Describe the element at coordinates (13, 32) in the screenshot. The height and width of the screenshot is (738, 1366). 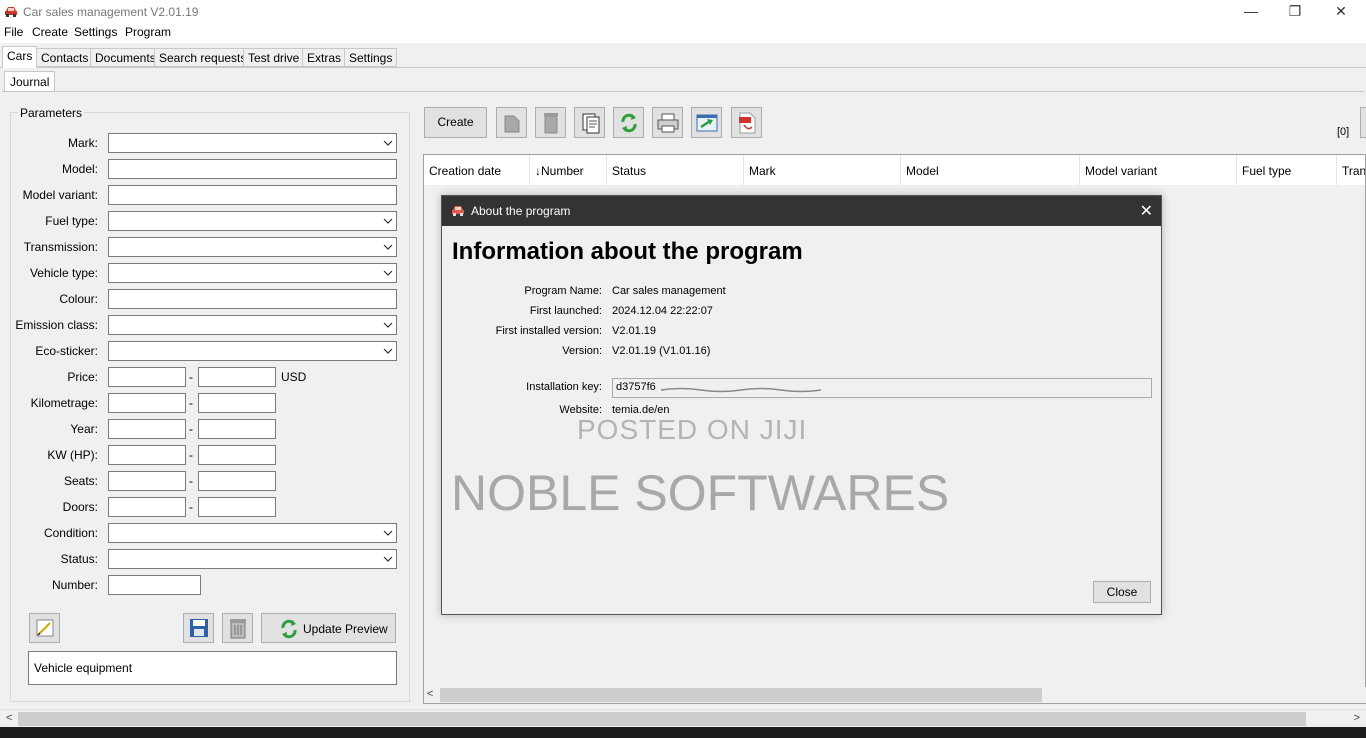
I see `menu-file: File` at that location.